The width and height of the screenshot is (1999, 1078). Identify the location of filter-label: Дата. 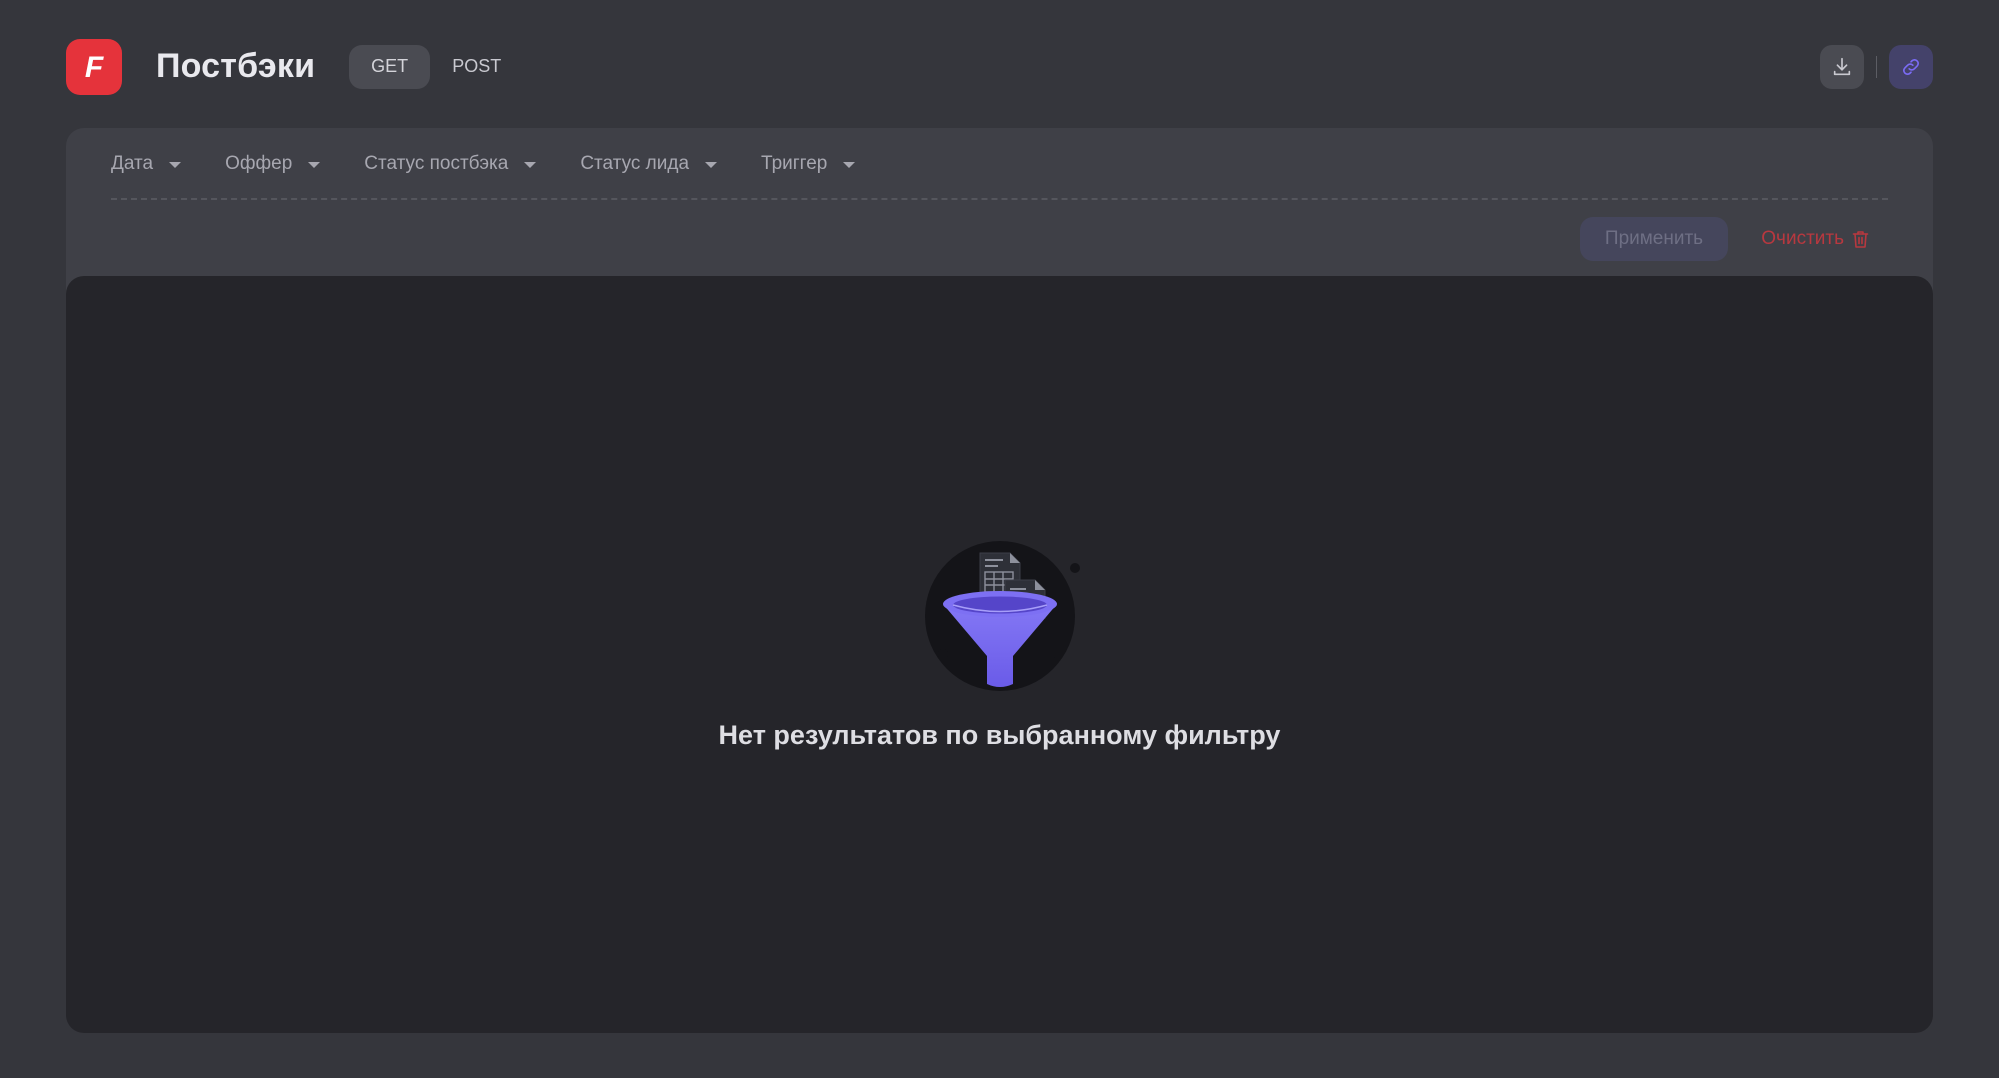
(132, 163).